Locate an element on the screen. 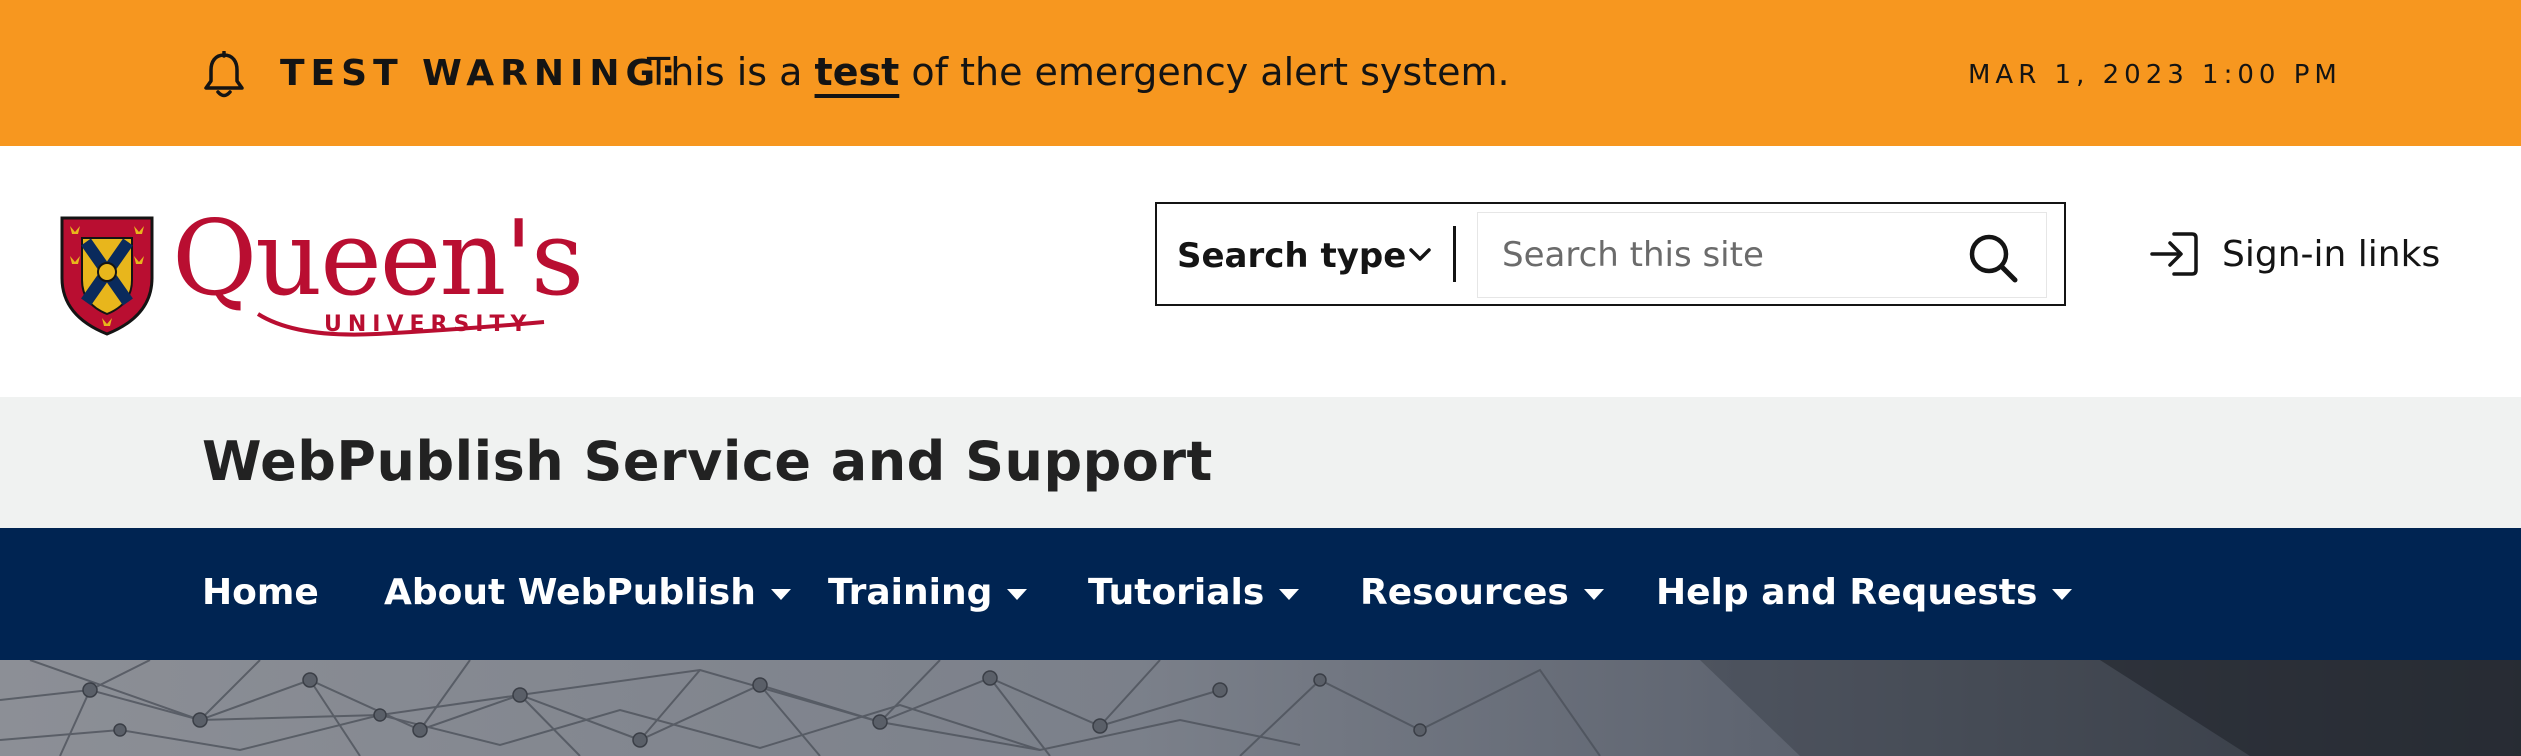 The width and height of the screenshot is (2521, 756). nav-item-help-and-requests: Help and Requests is located at coordinates (1864, 592).